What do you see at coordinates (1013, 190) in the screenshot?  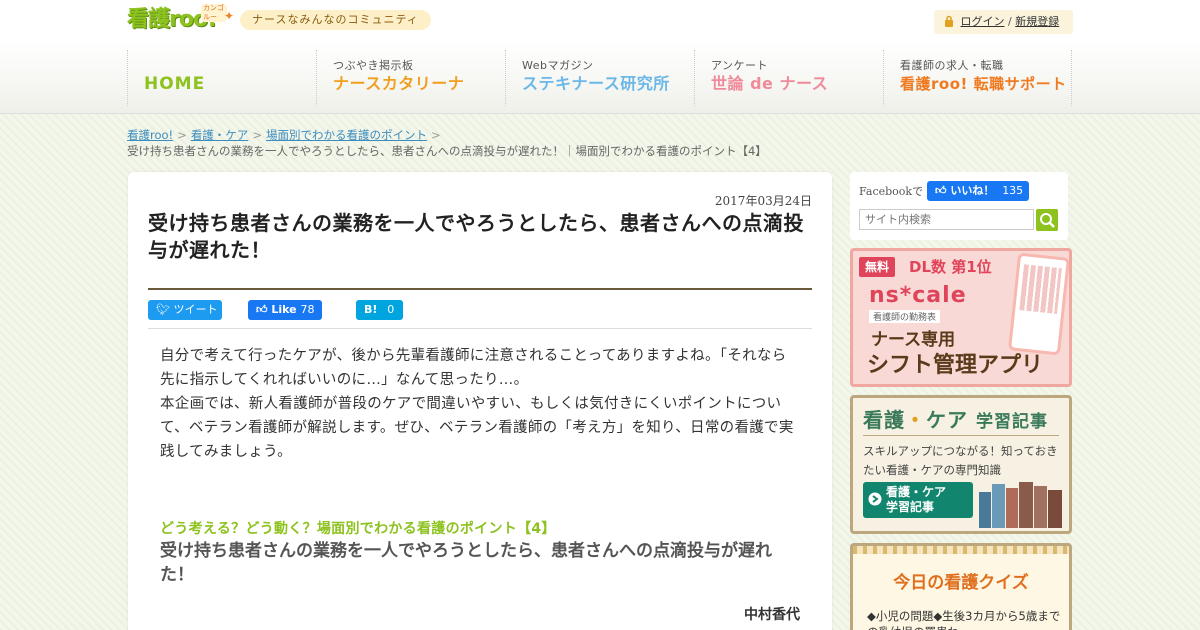 I see `fb-like-count: 135` at bounding box center [1013, 190].